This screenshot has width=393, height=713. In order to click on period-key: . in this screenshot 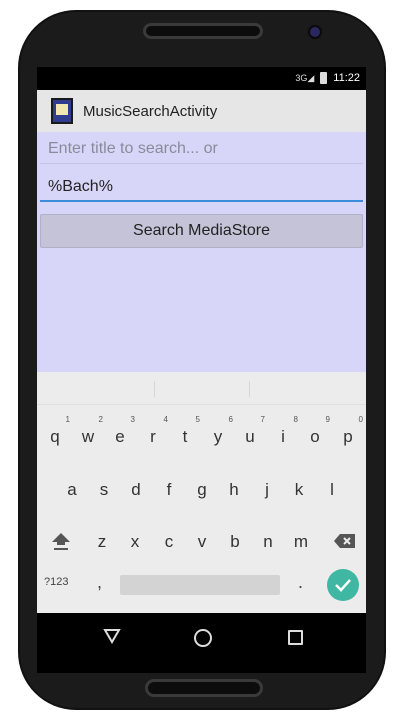, I will do `click(300, 582)`.